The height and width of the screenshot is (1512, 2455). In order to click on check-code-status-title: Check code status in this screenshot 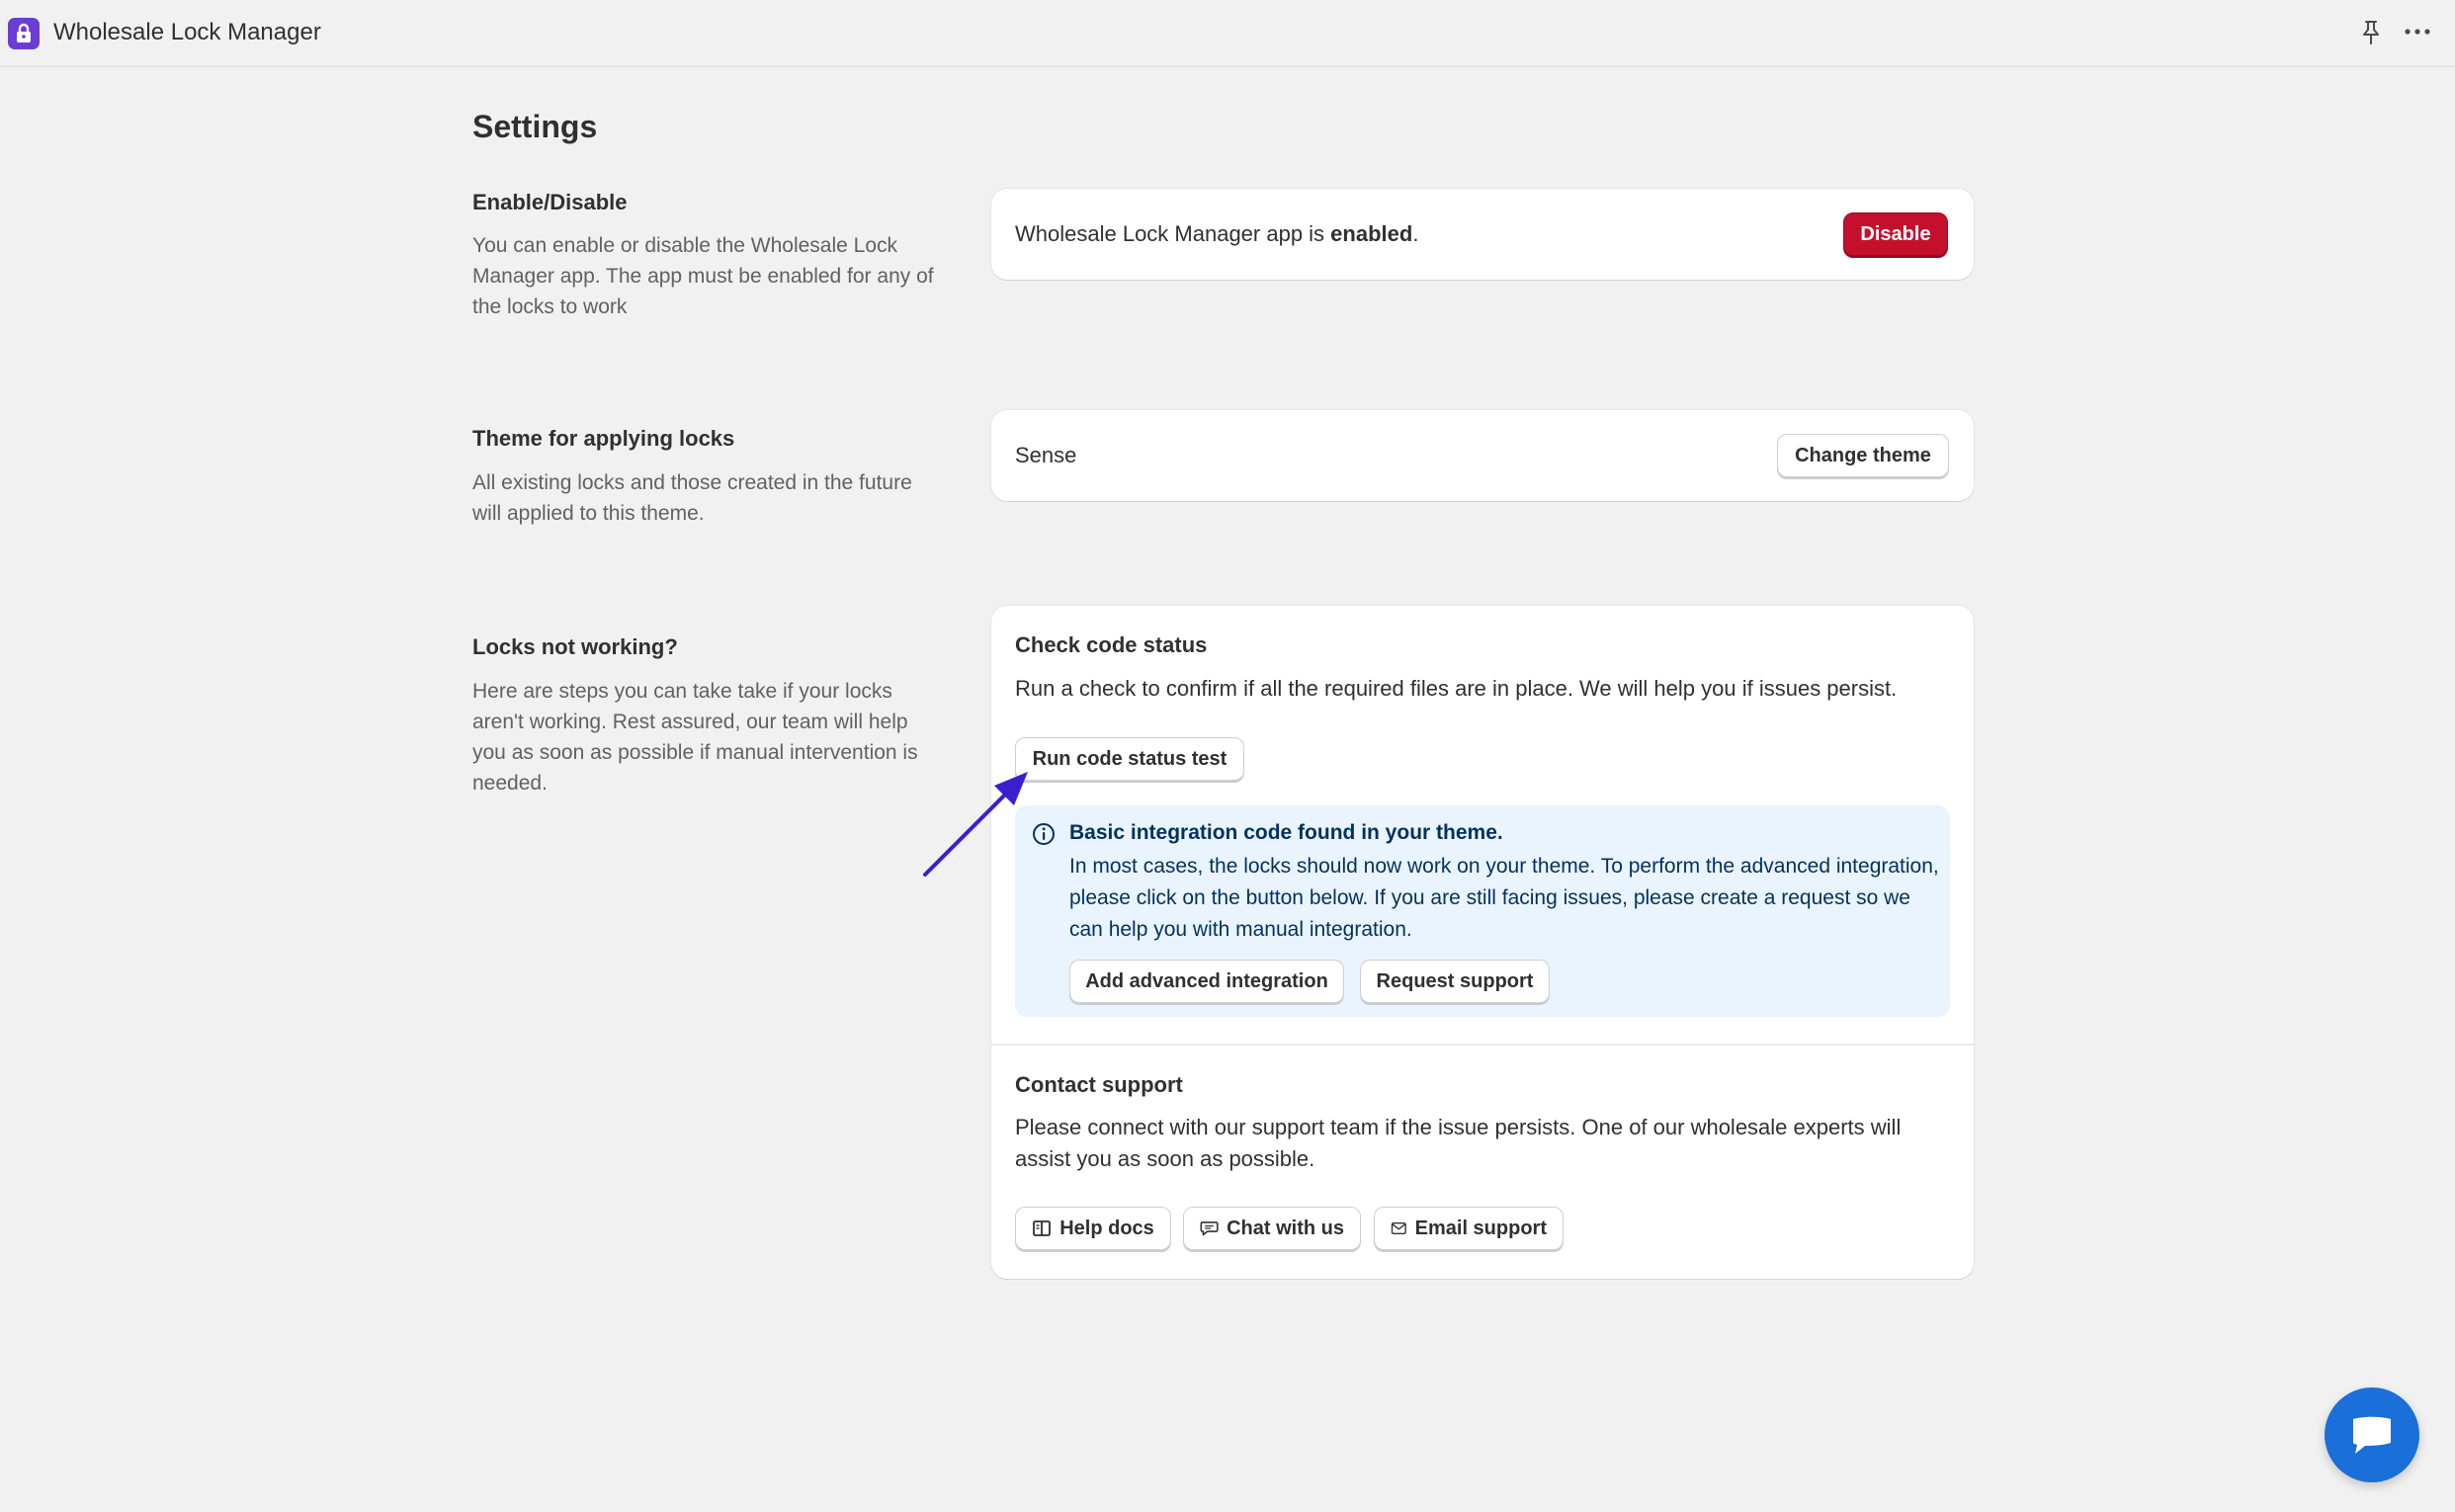, I will do `click(1111, 644)`.